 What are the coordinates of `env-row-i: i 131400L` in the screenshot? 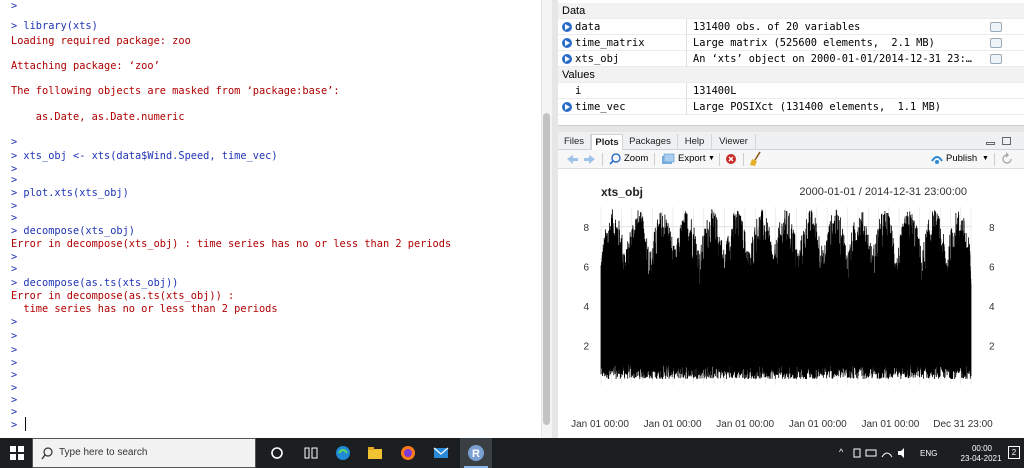 It's located at (791, 91).